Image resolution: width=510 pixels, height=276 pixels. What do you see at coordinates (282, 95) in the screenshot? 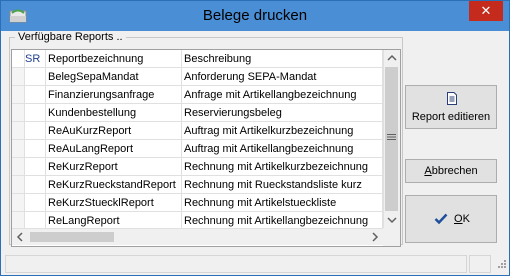
I see `report-description-cell: Anfrage mit Artikellangbezeichnung` at bounding box center [282, 95].